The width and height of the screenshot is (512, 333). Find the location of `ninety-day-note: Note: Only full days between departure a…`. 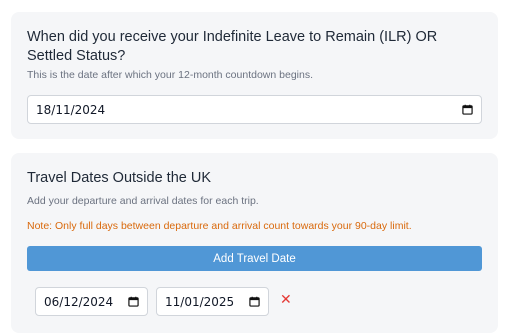

ninety-day-note: Note: Only full days between departure a… is located at coordinates (219, 226).